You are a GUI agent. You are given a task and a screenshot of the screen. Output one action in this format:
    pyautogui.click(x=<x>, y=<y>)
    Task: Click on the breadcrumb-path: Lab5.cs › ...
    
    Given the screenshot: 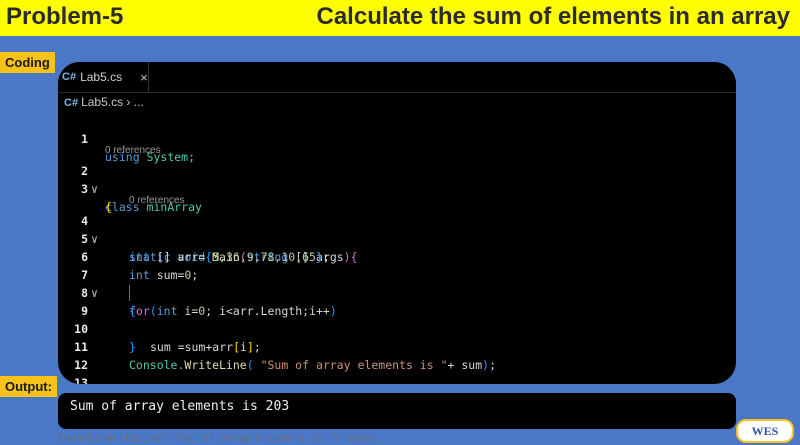 What is the action you would take?
    pyautogui.click(x=112, y=102)
    